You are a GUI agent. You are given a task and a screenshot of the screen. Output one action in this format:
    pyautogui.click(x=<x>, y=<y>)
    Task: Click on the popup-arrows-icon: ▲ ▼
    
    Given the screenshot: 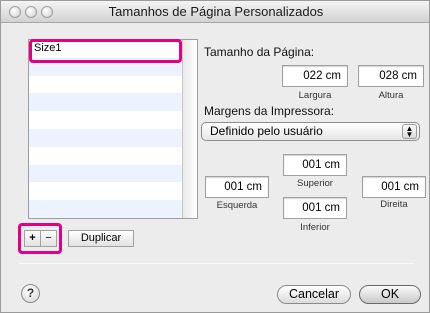 What is the action you would take?
    pyautogui.click(x=409, y=131)
    